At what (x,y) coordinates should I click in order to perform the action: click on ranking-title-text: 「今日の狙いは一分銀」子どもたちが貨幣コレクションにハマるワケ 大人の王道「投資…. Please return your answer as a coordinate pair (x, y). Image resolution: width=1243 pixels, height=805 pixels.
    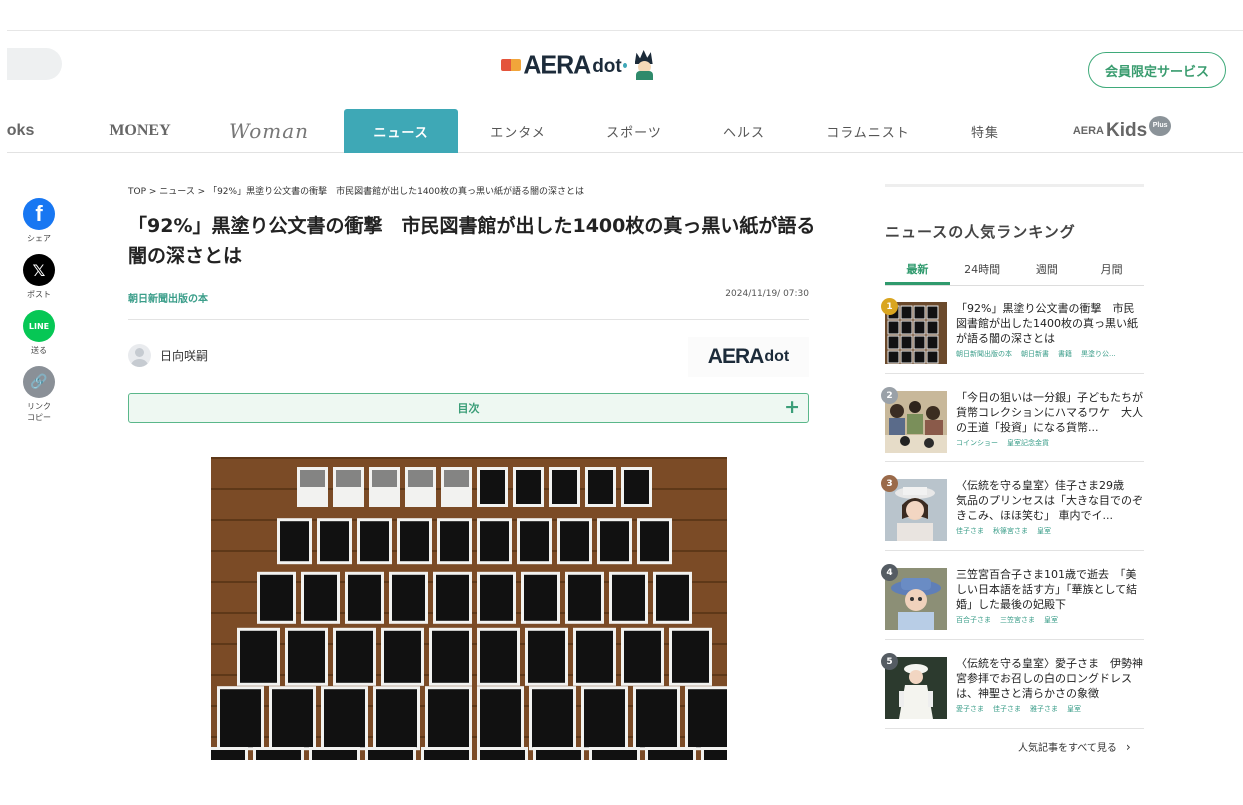
    Looking at the image, I should click on (1049, 412).